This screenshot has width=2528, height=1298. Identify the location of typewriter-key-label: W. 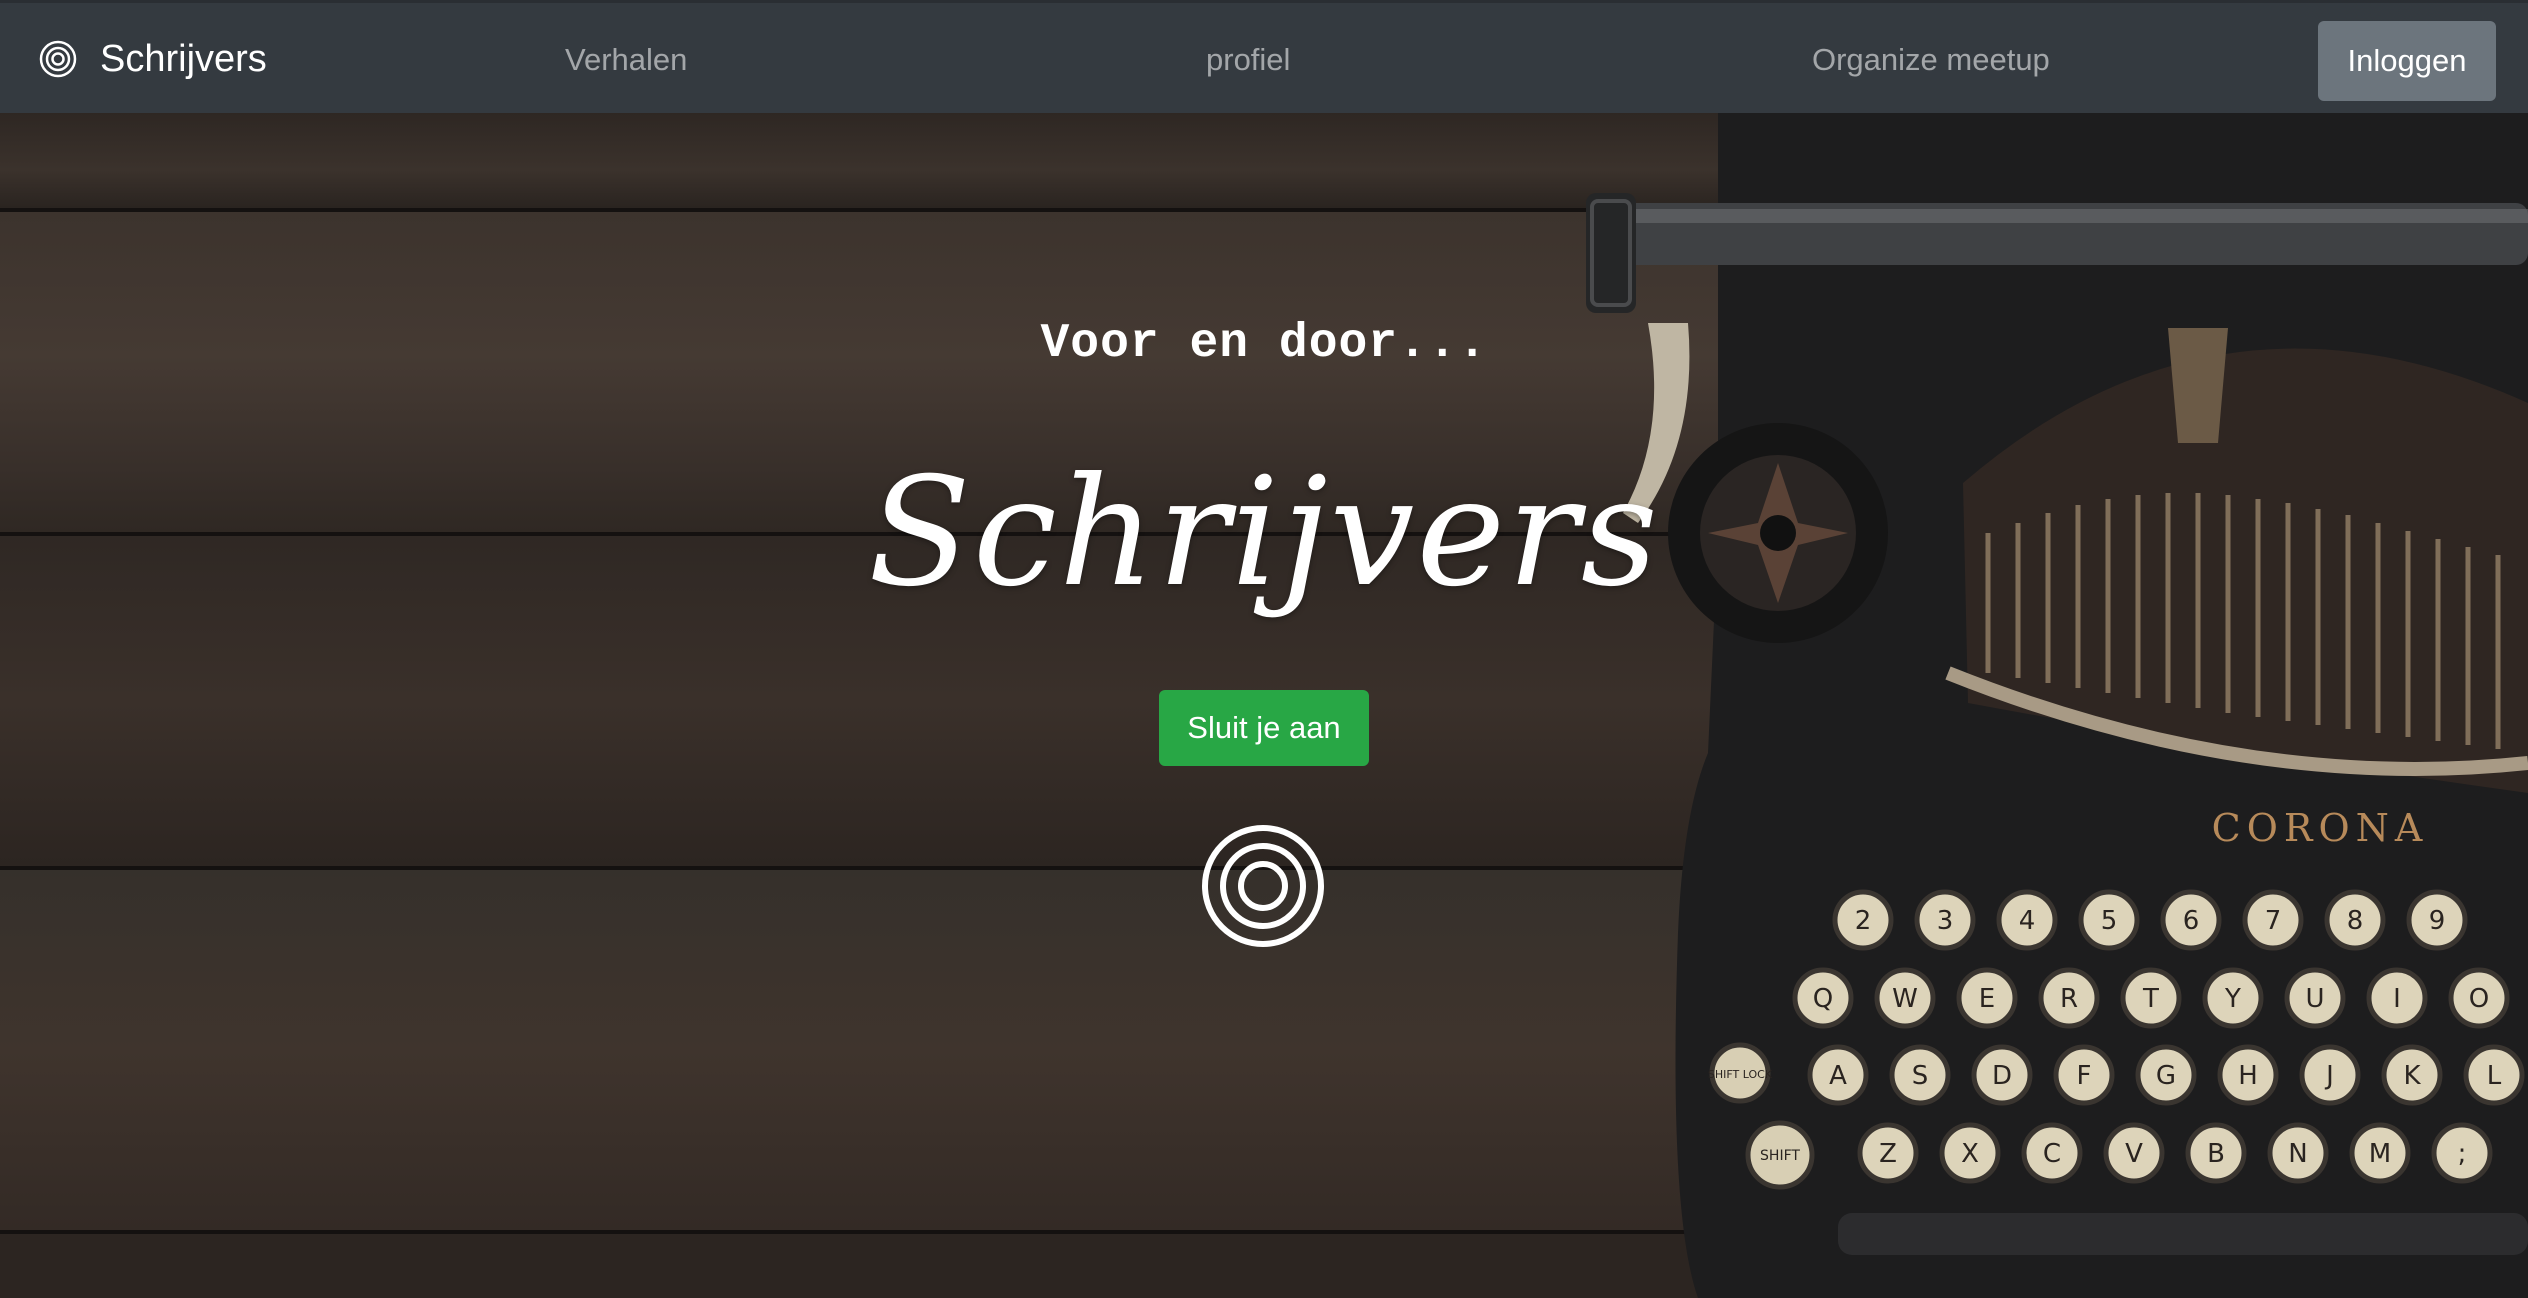
(1905, 999).